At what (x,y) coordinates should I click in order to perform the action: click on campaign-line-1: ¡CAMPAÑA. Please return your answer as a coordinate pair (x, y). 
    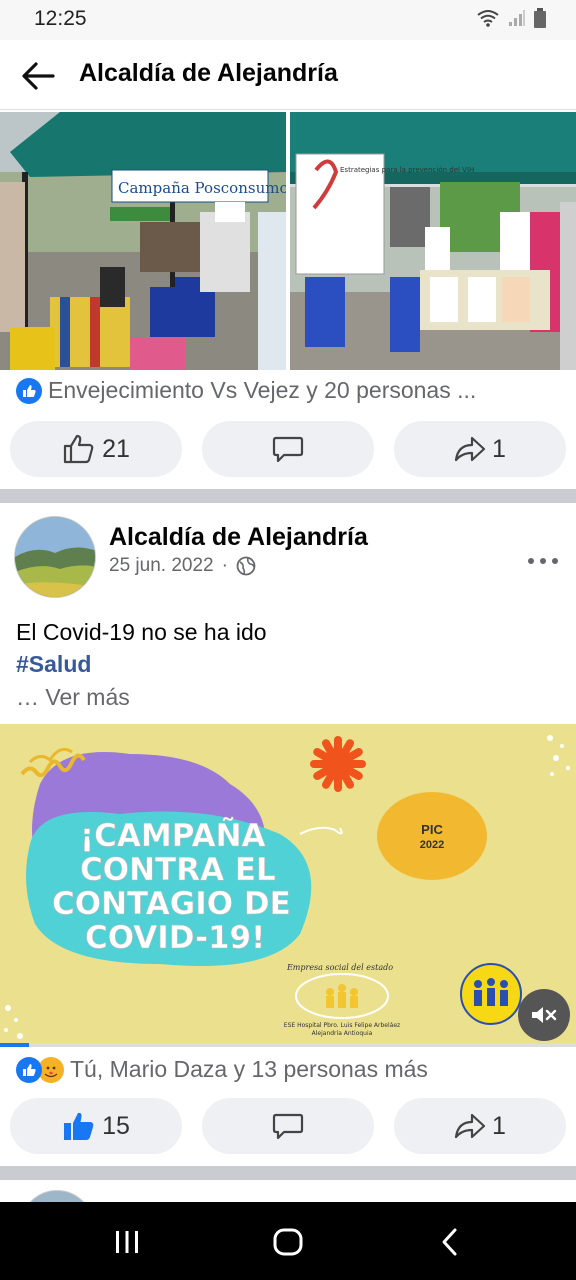
    Looking at the image, I should click on (173, 835).